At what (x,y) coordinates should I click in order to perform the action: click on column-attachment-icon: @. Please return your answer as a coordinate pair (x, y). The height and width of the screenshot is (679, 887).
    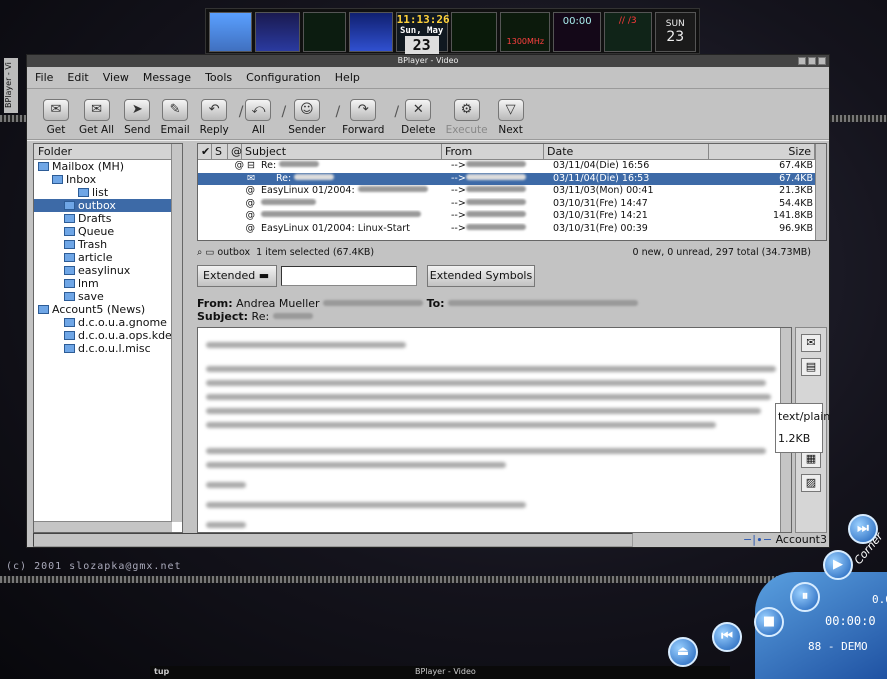
    Looking at the image, I should click on (235, 151).